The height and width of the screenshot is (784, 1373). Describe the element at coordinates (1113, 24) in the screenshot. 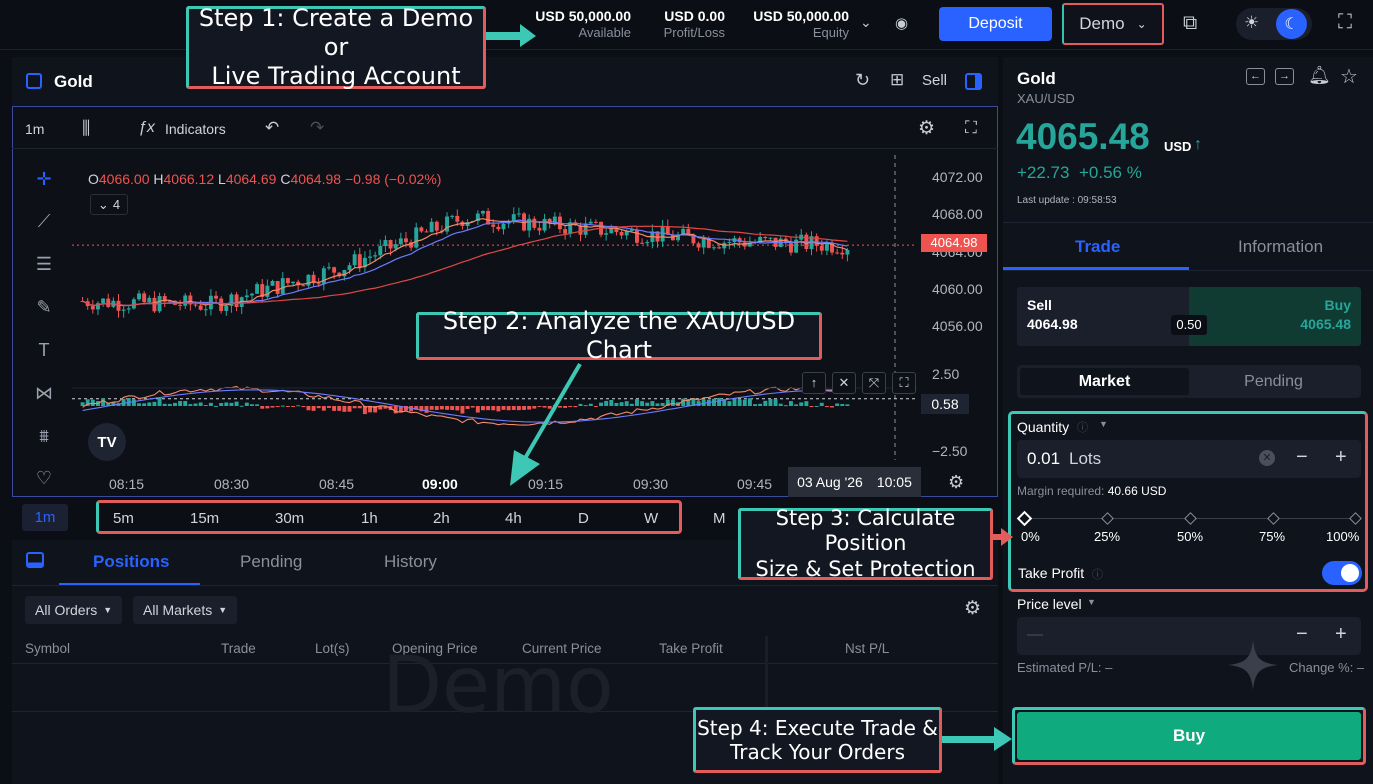

I see `account-mode-select: Demo ⌄` at that location.